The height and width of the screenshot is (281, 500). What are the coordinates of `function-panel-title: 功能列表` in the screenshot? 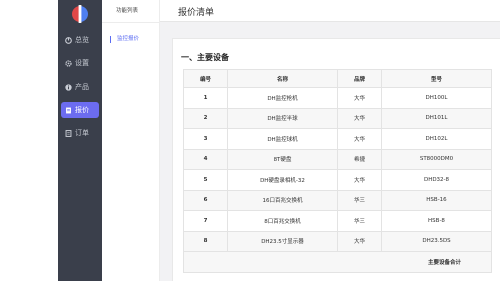 It's located at (127, 11).